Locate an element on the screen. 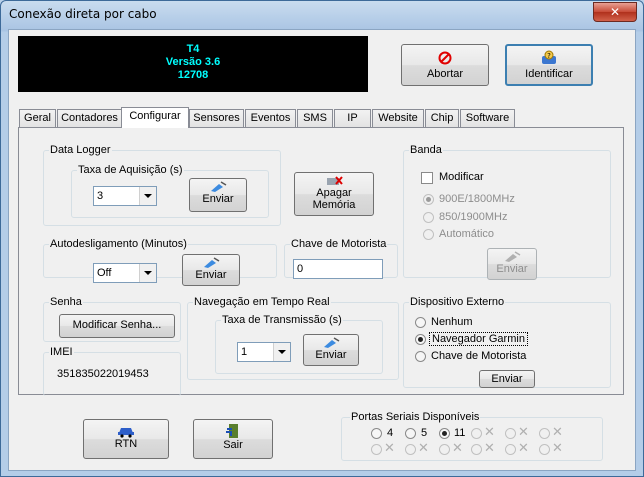  close-button: ✕ is located at coordinates (615, 12).